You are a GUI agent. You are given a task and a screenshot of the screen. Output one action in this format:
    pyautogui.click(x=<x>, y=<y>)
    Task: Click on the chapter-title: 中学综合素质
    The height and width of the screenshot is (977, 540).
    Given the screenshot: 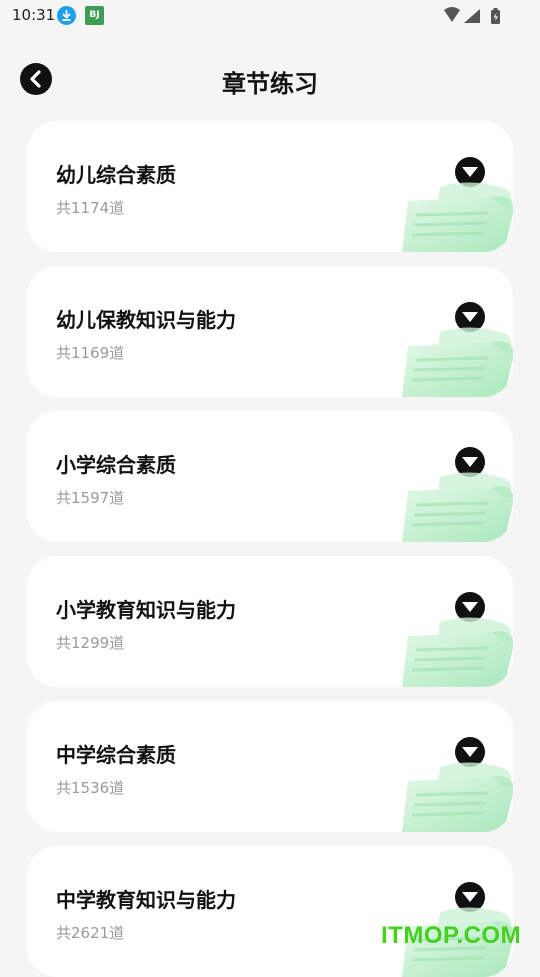 What is the action you would take?
    pyautogui.click(x=116, y=755)
    